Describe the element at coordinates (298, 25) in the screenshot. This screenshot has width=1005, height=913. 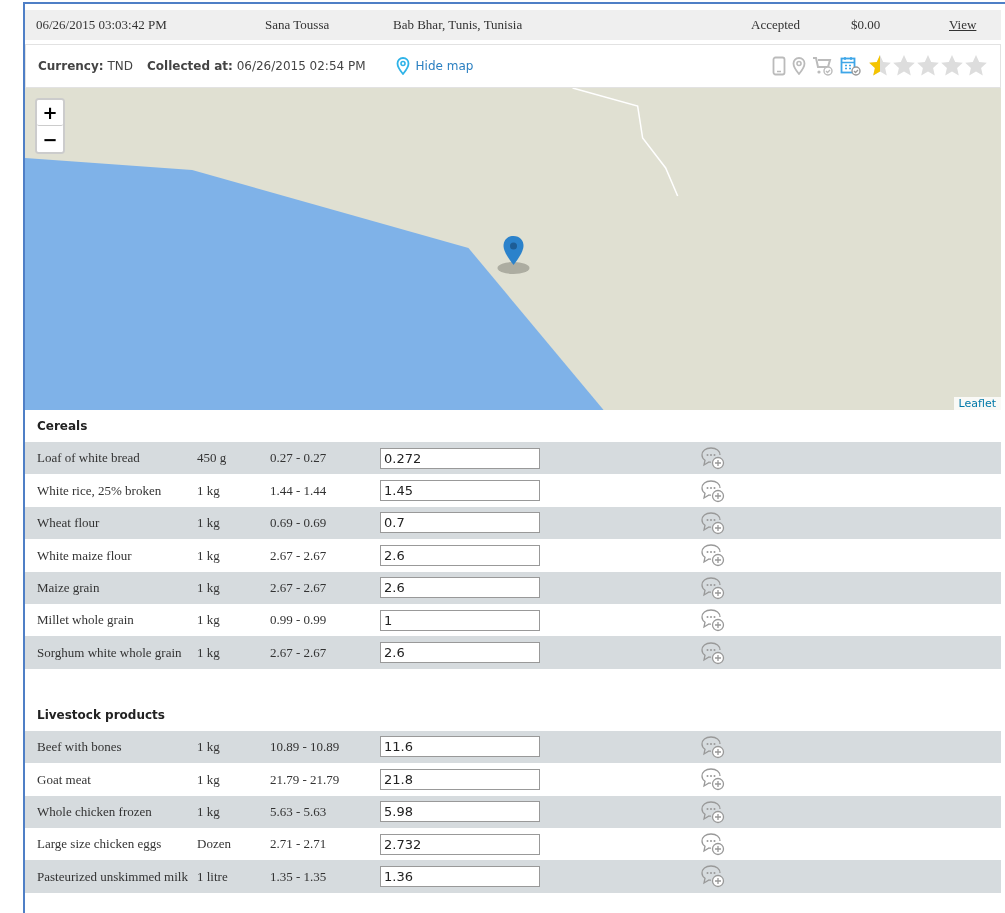
I see `collector-name: Sana Toussa` at that location.